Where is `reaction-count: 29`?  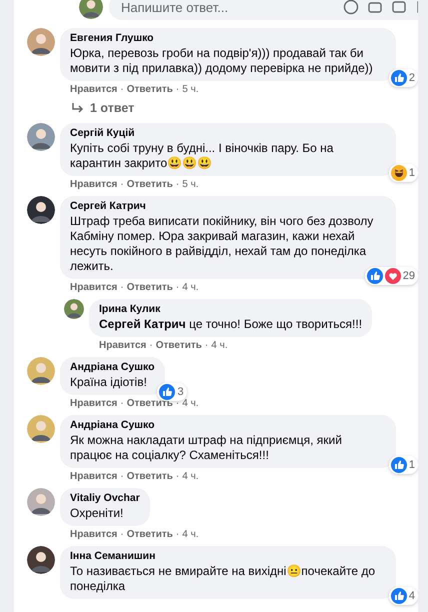 reaction-count: 29 is located at coordinates (408, 276).